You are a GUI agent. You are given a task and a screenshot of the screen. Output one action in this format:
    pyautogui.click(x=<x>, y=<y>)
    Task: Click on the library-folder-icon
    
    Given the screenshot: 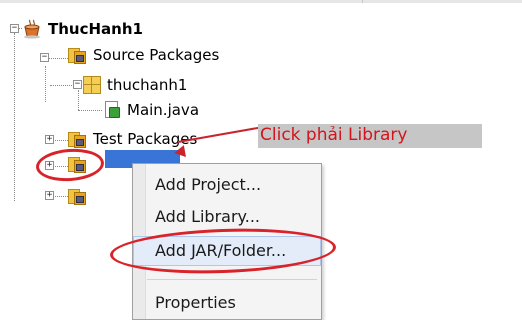 What is the action you would take?
    pyautogui.click(x=77, y=196)
    